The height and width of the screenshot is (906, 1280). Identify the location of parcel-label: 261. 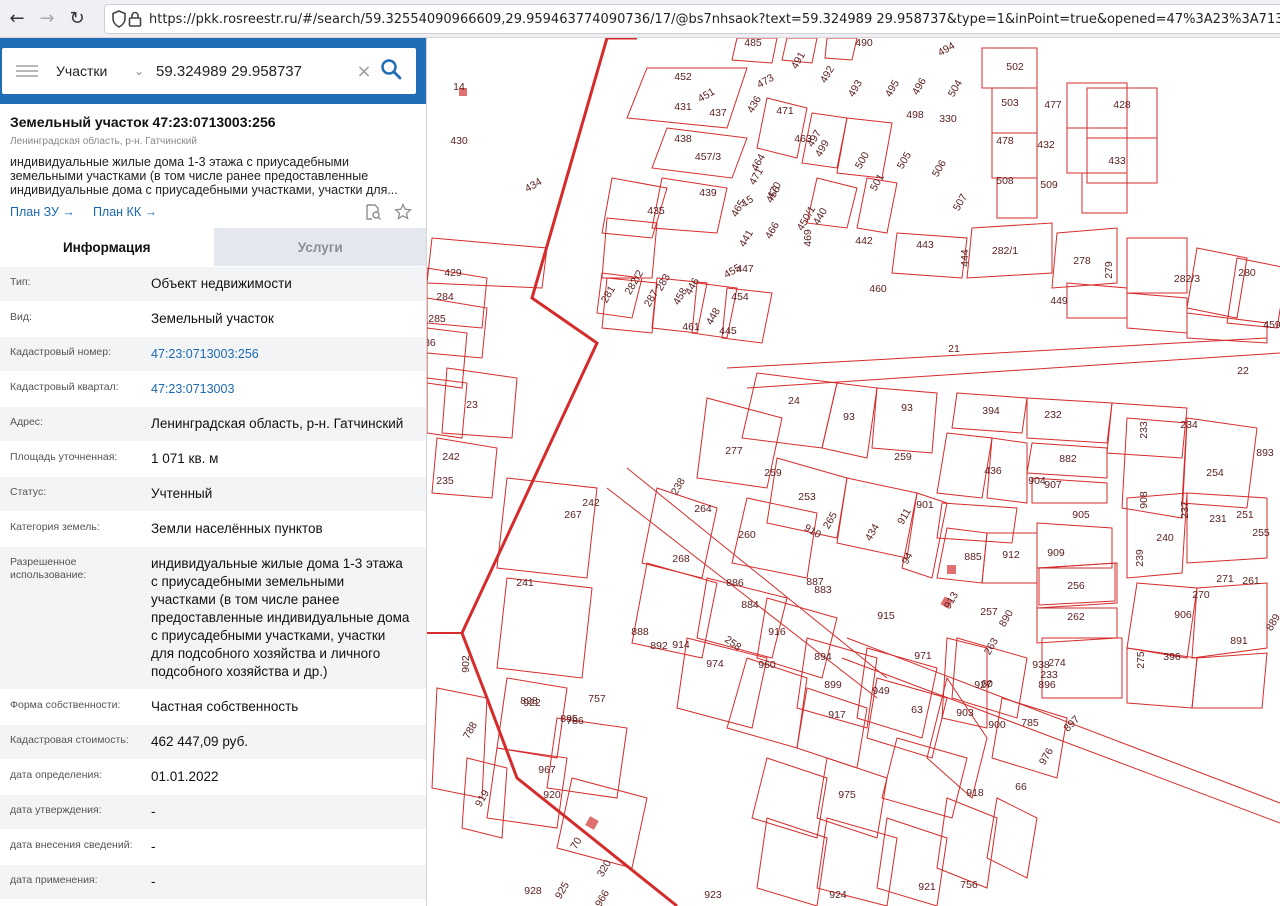
(1251, 581).